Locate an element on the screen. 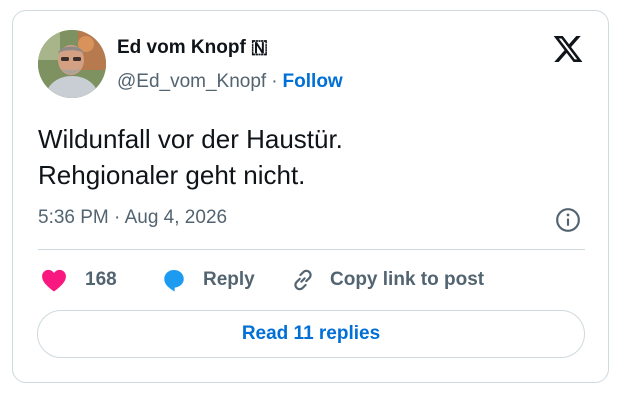 The width and height of the screenshot is (620, 394). info-icon is located at coordinates (568, 220).